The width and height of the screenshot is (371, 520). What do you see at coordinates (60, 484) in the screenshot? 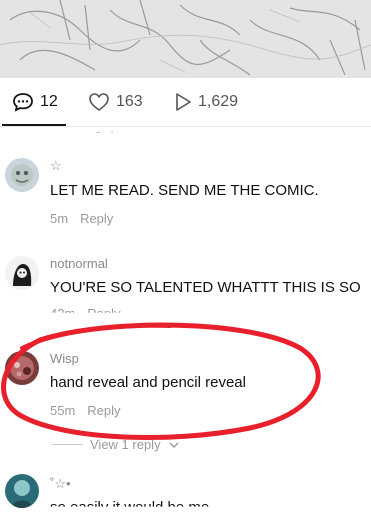
I see `comment-username: ˚☆•` at bounding box center [60, 484].